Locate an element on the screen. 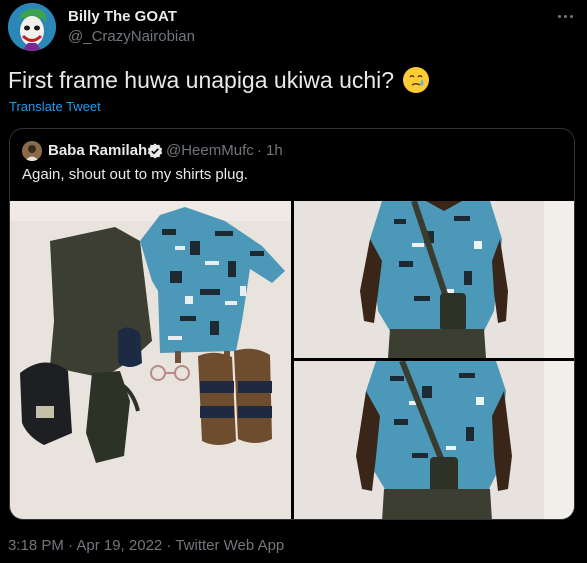 Image resolution: width=587 pixels, height=563 pixels. outfit-worn-photo-full is located at coordinates (434, 440).